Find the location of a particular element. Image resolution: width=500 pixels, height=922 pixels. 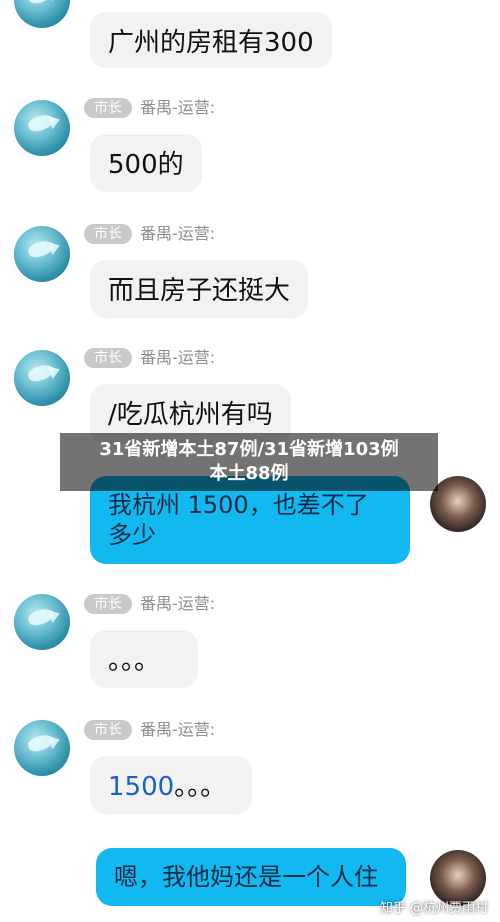

message-bubble-6: 。。。 is located at coordinates (144, 659).